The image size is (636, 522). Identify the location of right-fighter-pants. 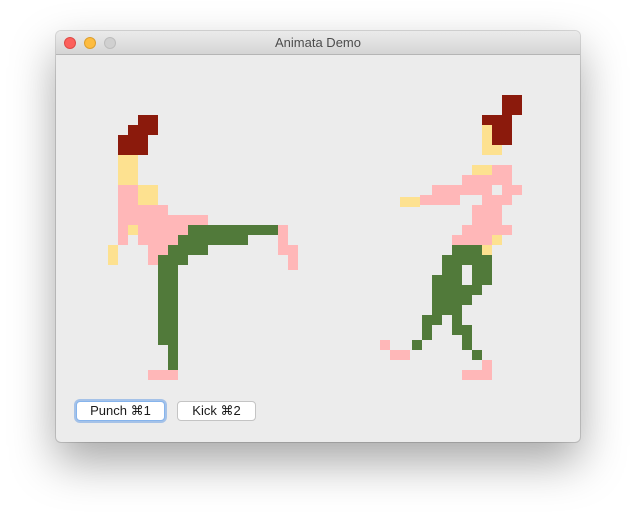
(452, 302).